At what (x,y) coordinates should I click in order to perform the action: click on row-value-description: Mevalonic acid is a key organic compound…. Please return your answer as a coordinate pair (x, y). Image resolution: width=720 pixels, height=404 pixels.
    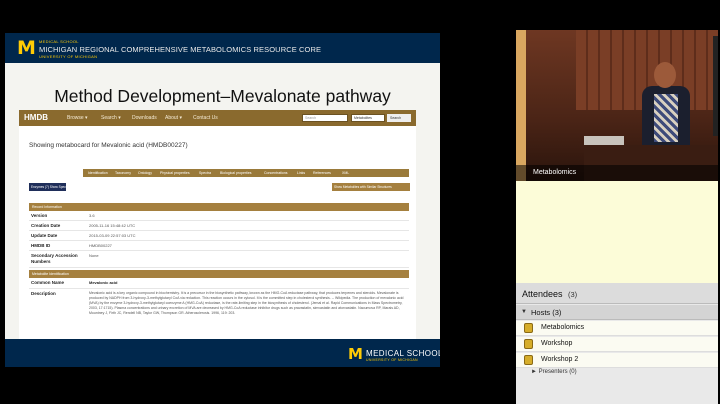
    Looking at the image, I should click on (246, 303).